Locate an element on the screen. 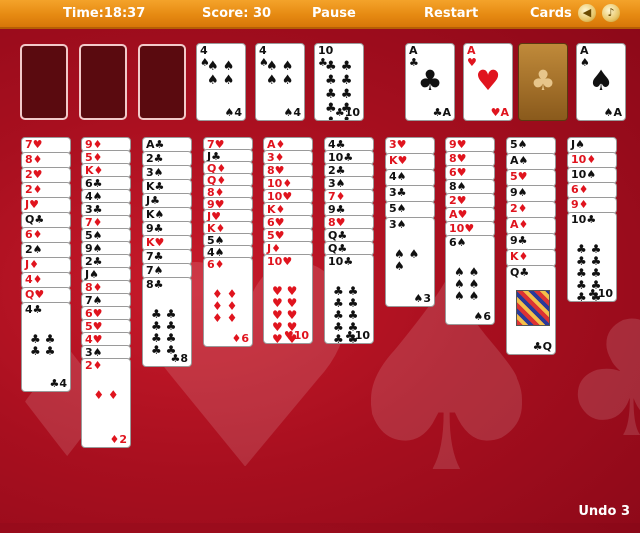 This screenshot has height=533, width=640. card-count: ♣10 is located at coordinates (347, 112).